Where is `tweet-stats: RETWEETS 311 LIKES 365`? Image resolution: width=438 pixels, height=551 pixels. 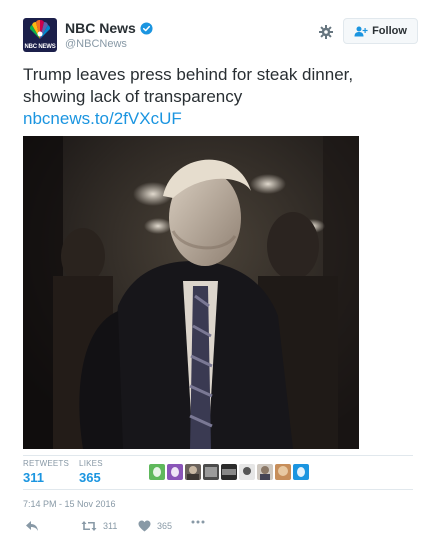
tweet-stats: RETWEETS 311 LIKES 365 is located at coordinates (63, 472).